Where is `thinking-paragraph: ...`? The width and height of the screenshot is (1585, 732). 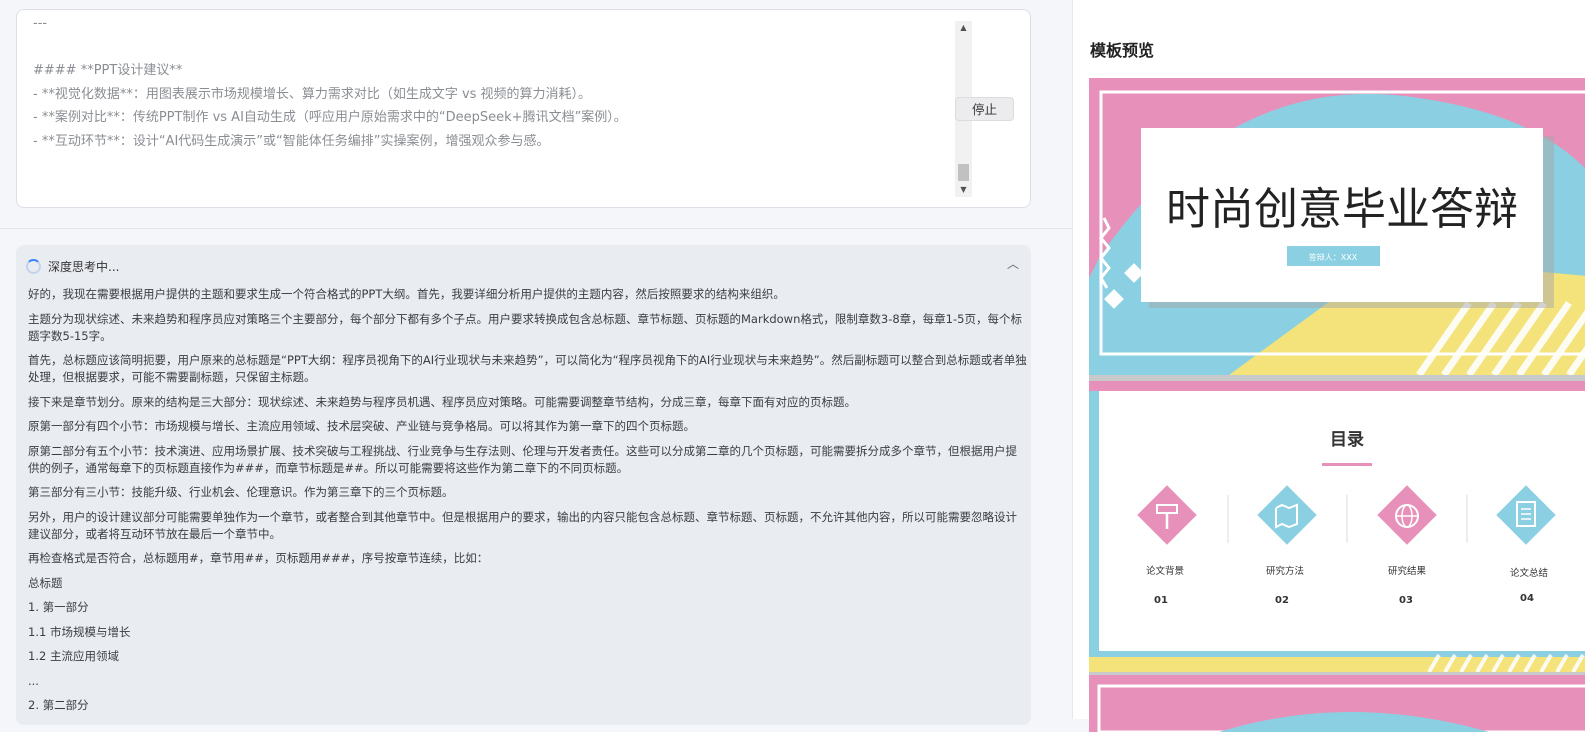
thinking-paragraph: ... is located at coordinates (33, 680).